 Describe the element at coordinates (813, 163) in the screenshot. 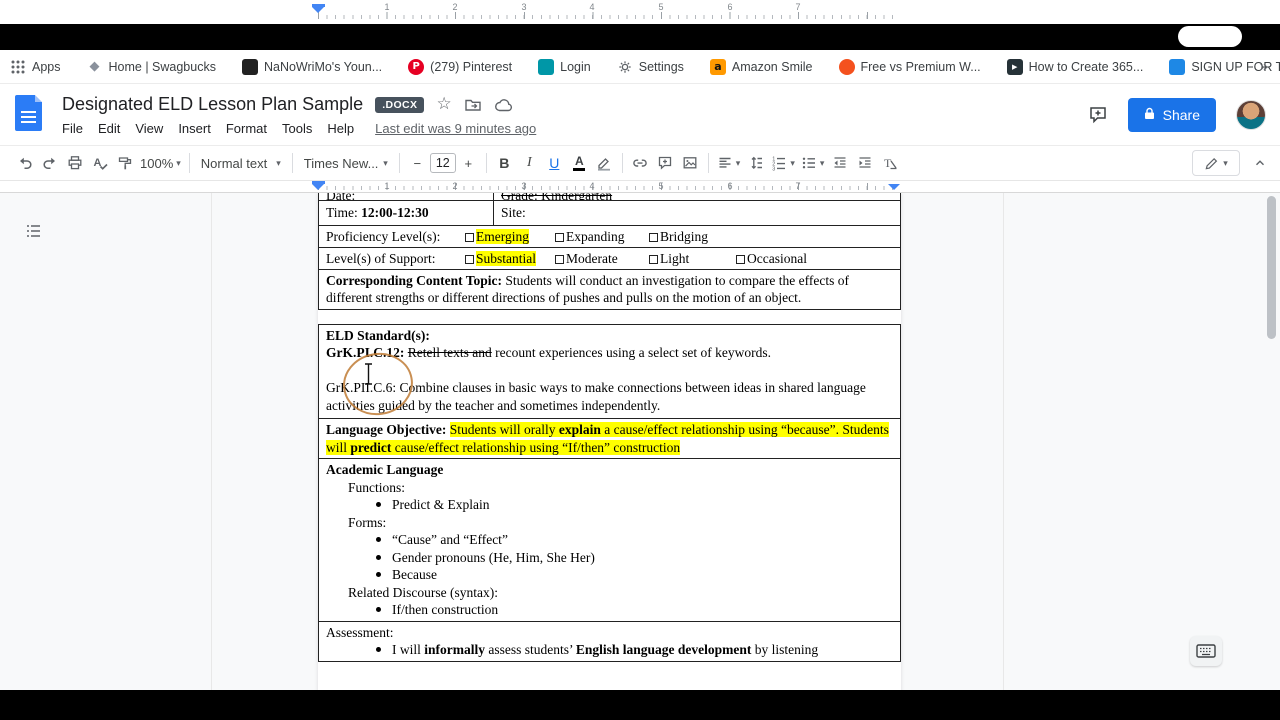

I see `bulleted-list-button: ▾` at that location.